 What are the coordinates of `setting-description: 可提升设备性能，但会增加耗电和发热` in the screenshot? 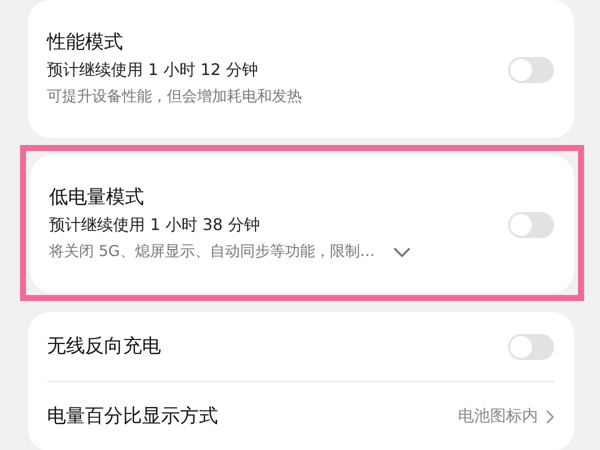 It's located at (174, 96).